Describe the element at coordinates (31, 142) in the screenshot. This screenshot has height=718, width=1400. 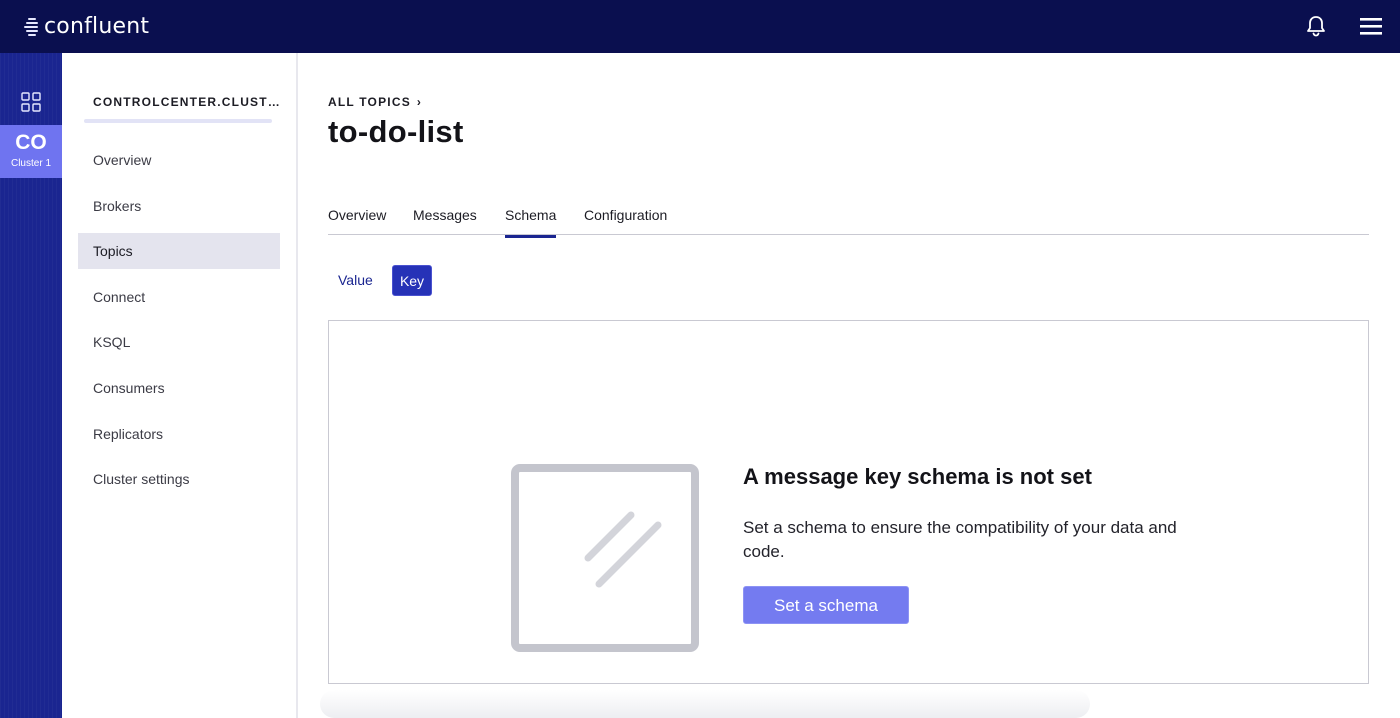
I see `cluster-abbreviation: CO` at that location.